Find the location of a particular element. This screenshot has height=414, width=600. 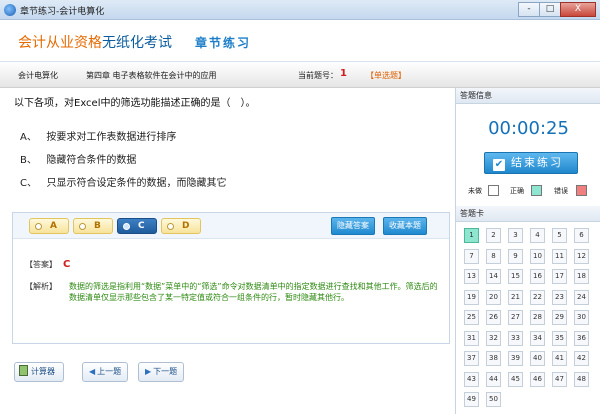

question-cell: 15 is located at coordinates (515, 276).